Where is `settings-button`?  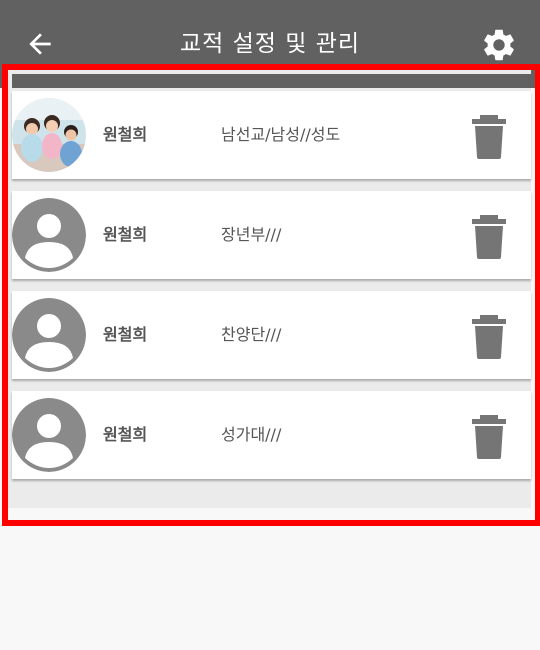
settings-button is located at coordinates (499, 45).